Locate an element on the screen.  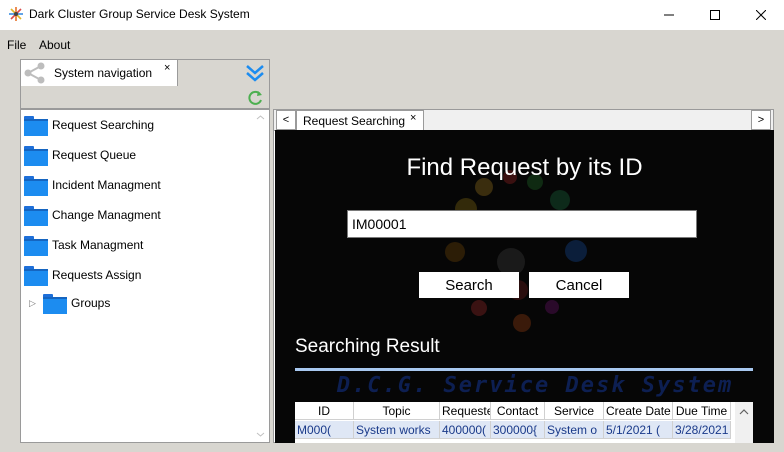
scroll-arrows-icon is located at coordinates (260, 276).